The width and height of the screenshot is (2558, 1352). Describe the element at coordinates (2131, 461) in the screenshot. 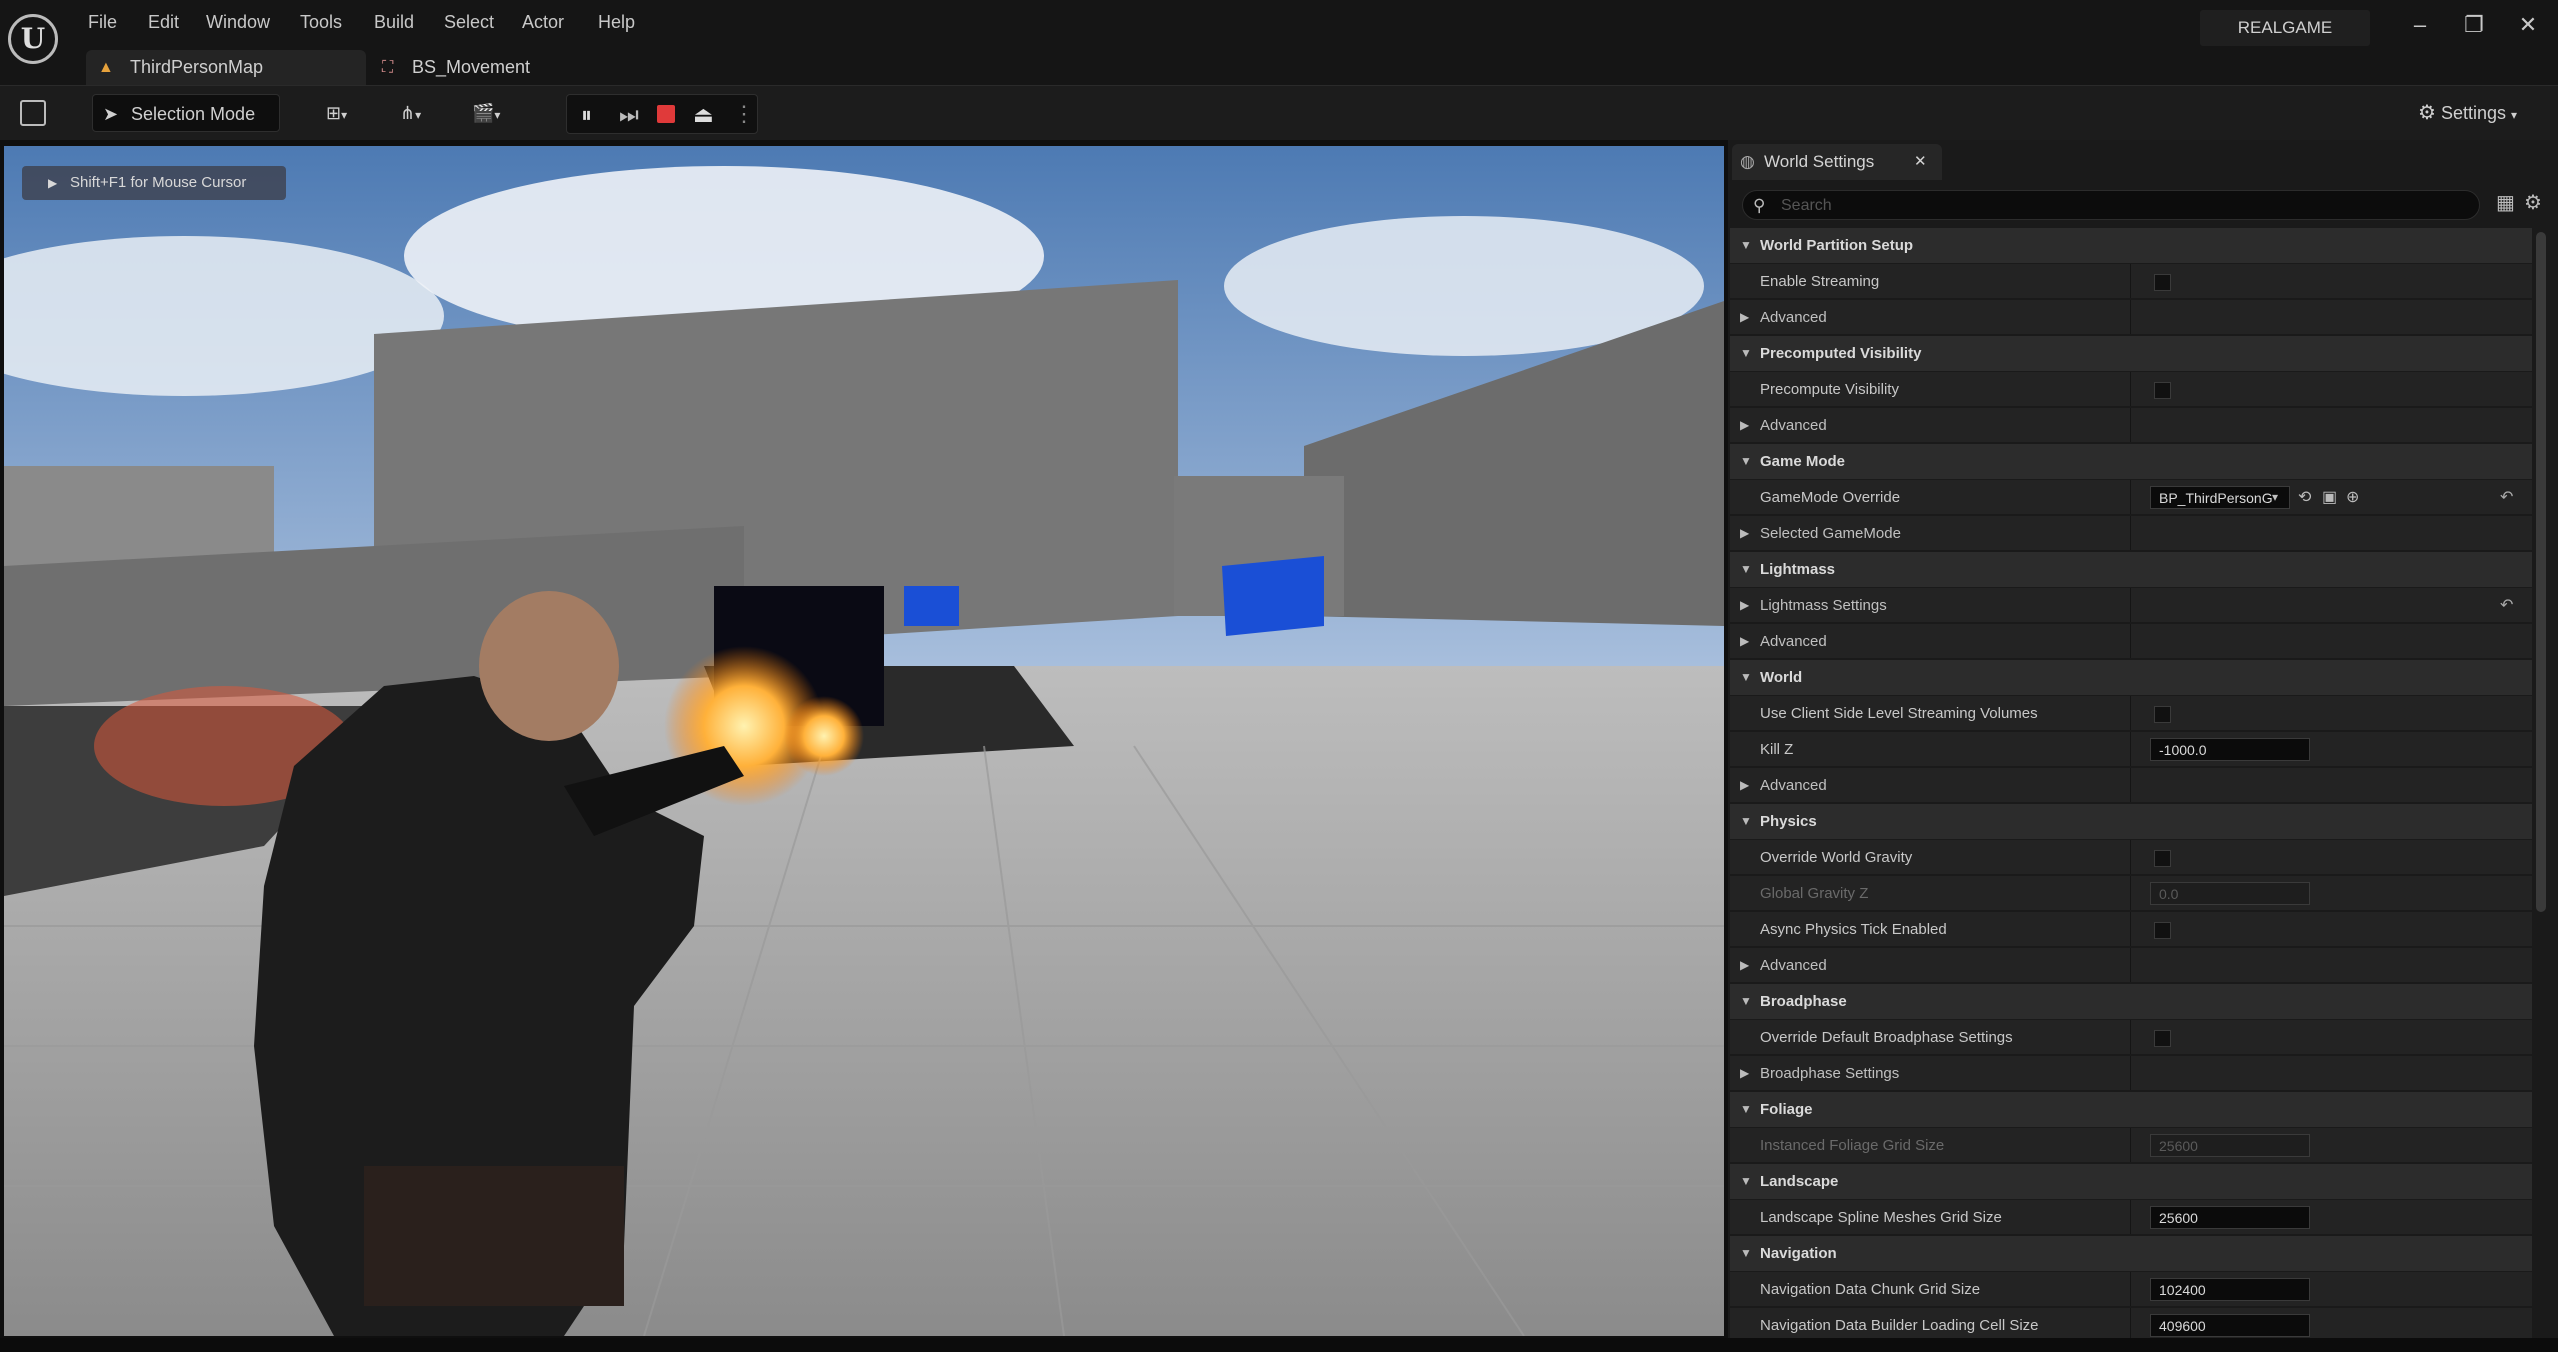

I see `category-row: ▼ Game Mode` at that location.